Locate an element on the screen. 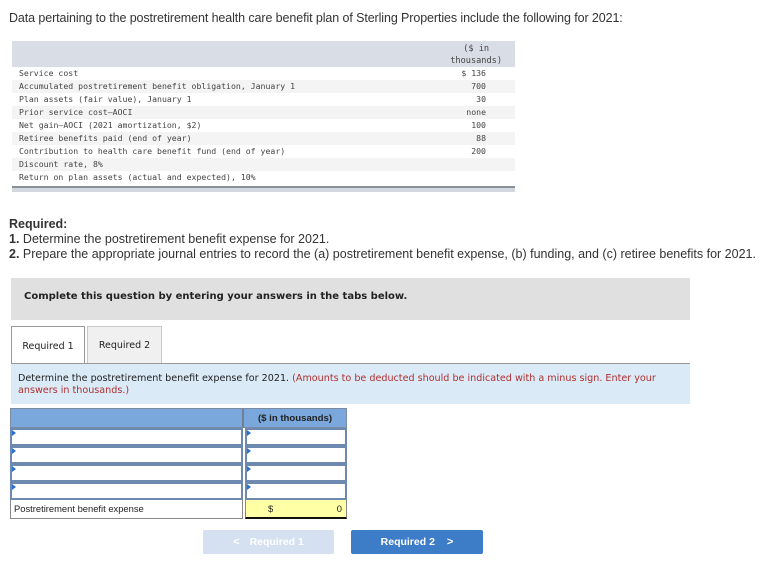  tab-required-1: Required 1 is located at coordinates (48, 345).